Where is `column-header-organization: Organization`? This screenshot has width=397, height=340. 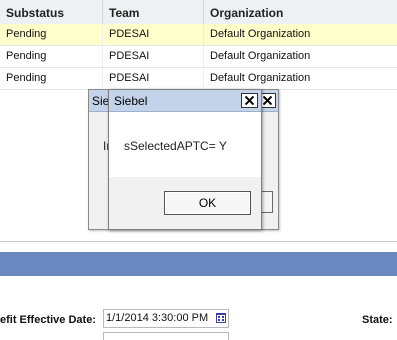
column-header-organization: Organization is located at coordinates (300, 12).